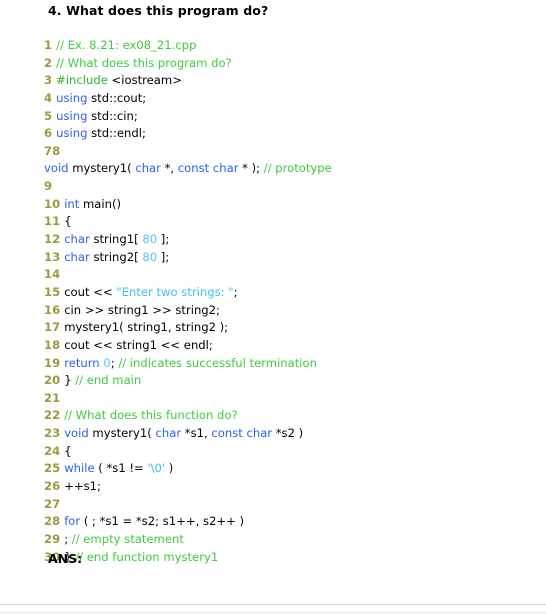  What do you see at coordinates (188, 275) in the screenshot?
I see `code-line: 14` at bounding box center [188, 275].